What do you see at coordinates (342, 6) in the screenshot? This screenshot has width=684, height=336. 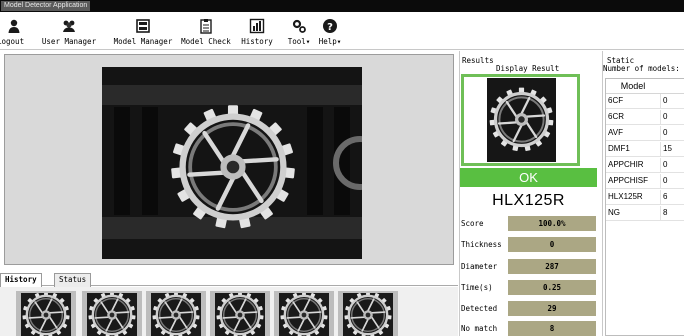 I see `title-bar: Model Detector Application` at bounding box center [342, 6].